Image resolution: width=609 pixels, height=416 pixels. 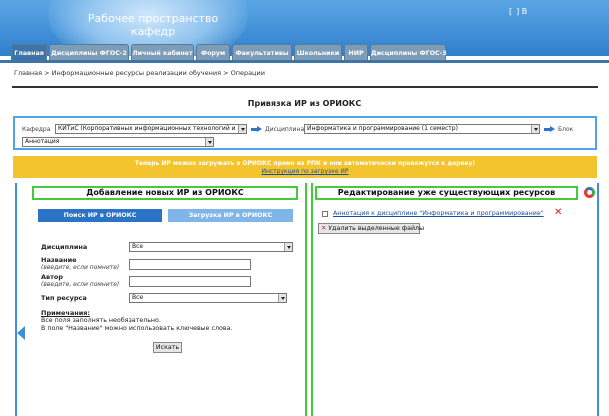 What do you see at coordinates (89, 52) in the screenshot?
I see `tab-disciplines-fgos2: Дисциплины ФГОС-2` at bounding box center [89, 52].